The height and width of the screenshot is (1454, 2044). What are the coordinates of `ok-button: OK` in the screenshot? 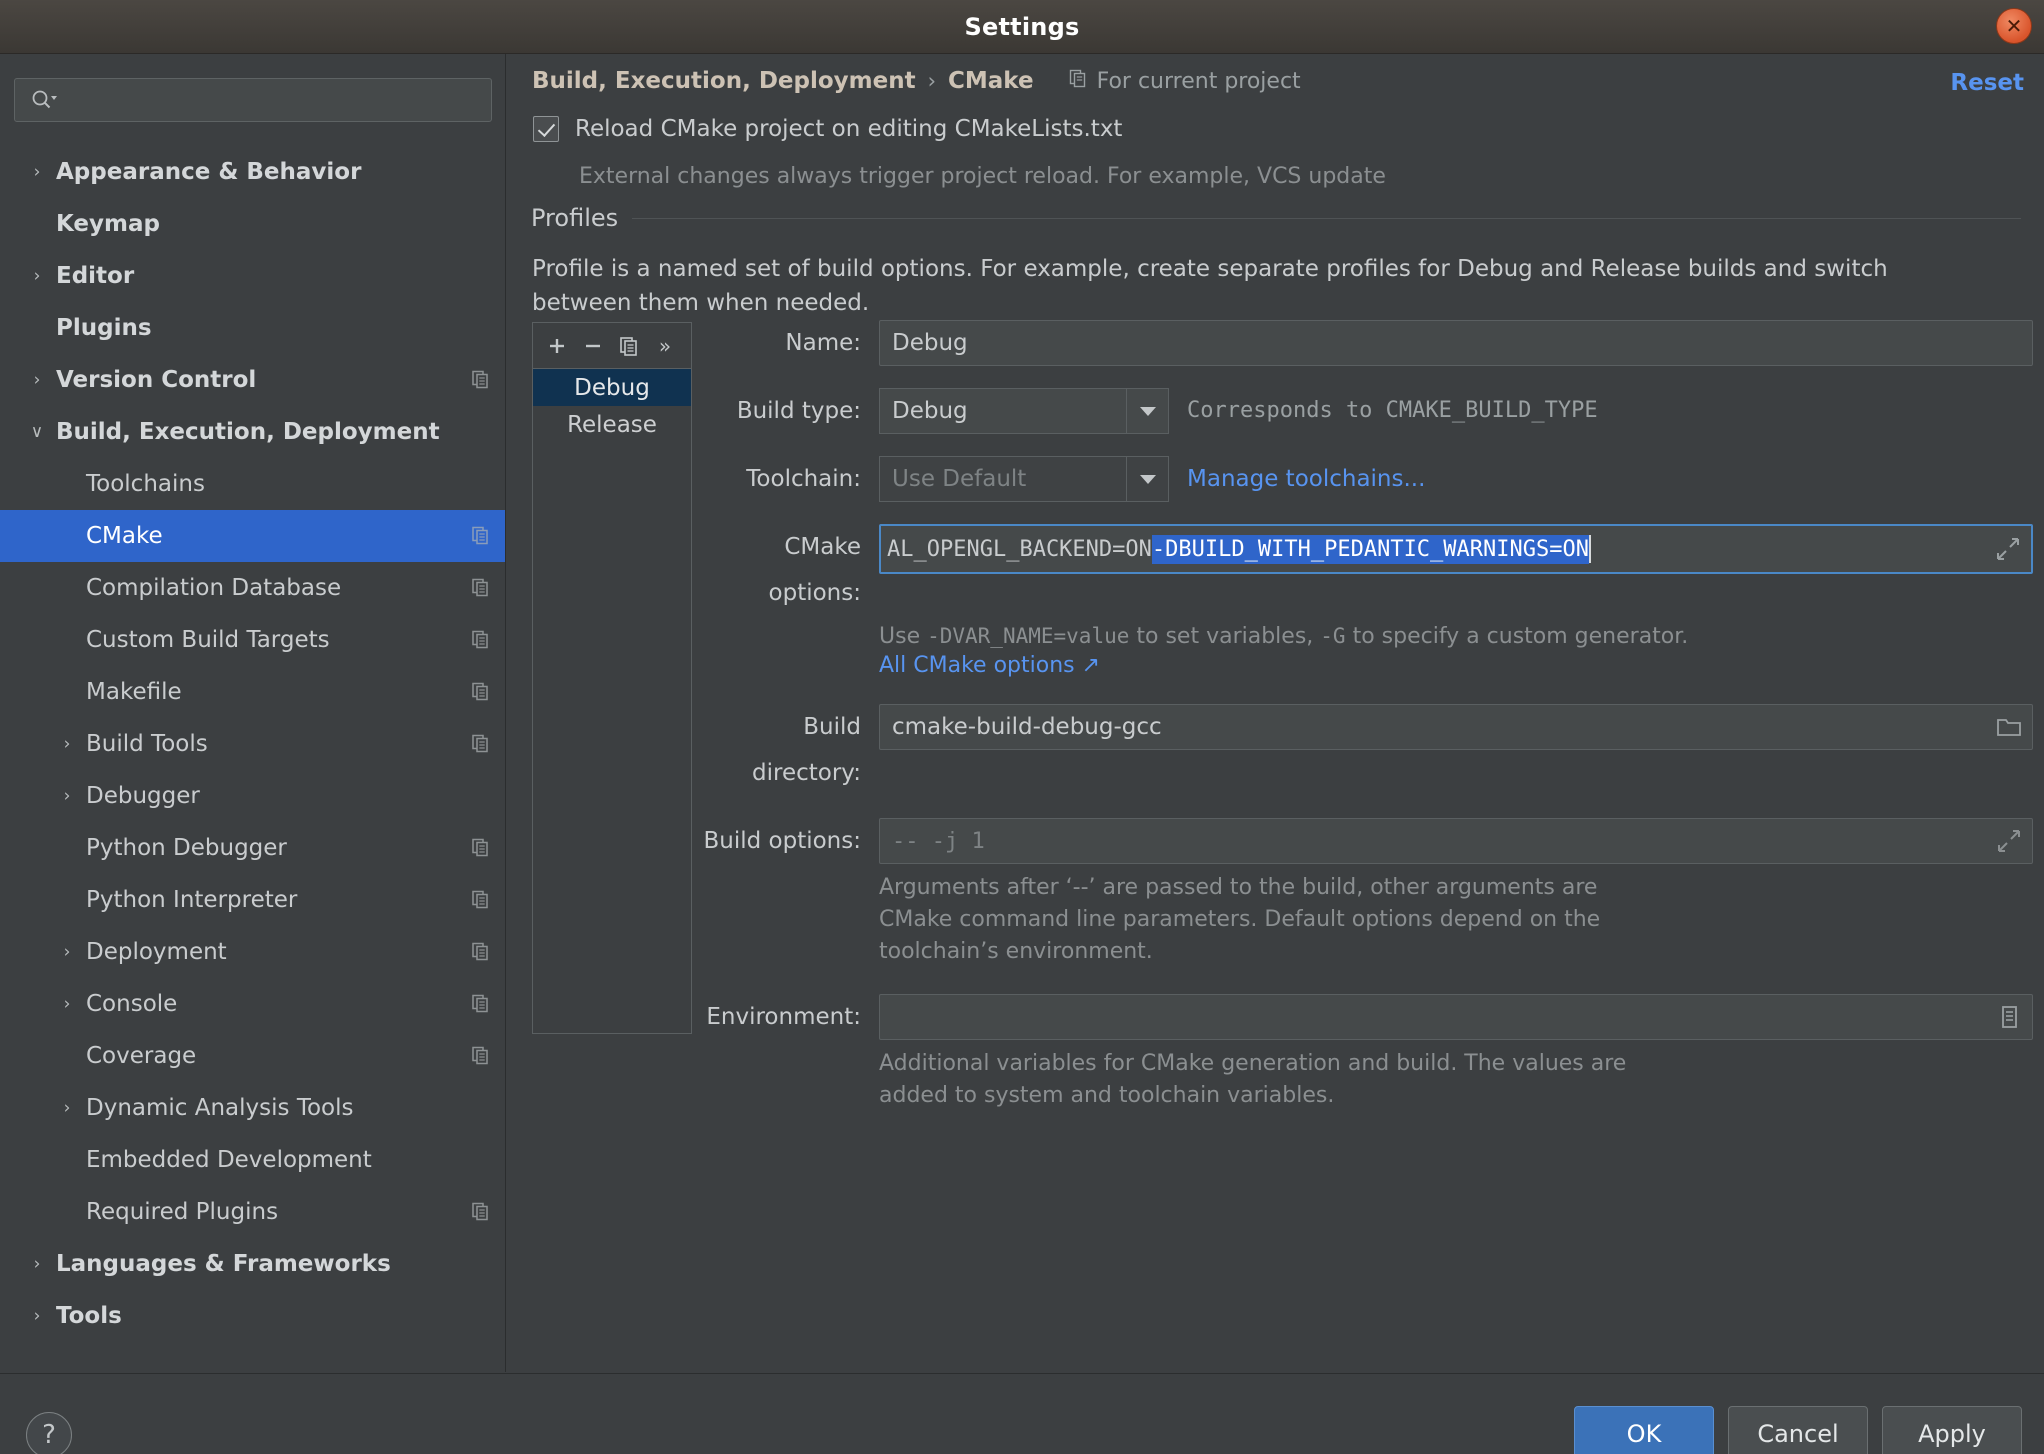 It's located at (1644, 1430).